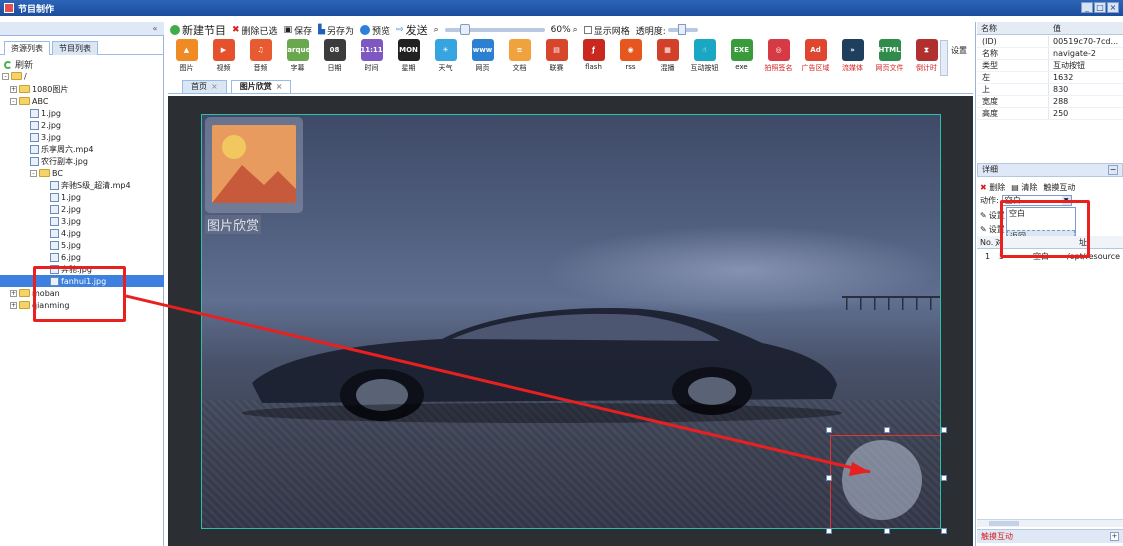  Describe the element at coordinates (14, 76) in the screenshot. I see `tree-folder: - /` at that location.